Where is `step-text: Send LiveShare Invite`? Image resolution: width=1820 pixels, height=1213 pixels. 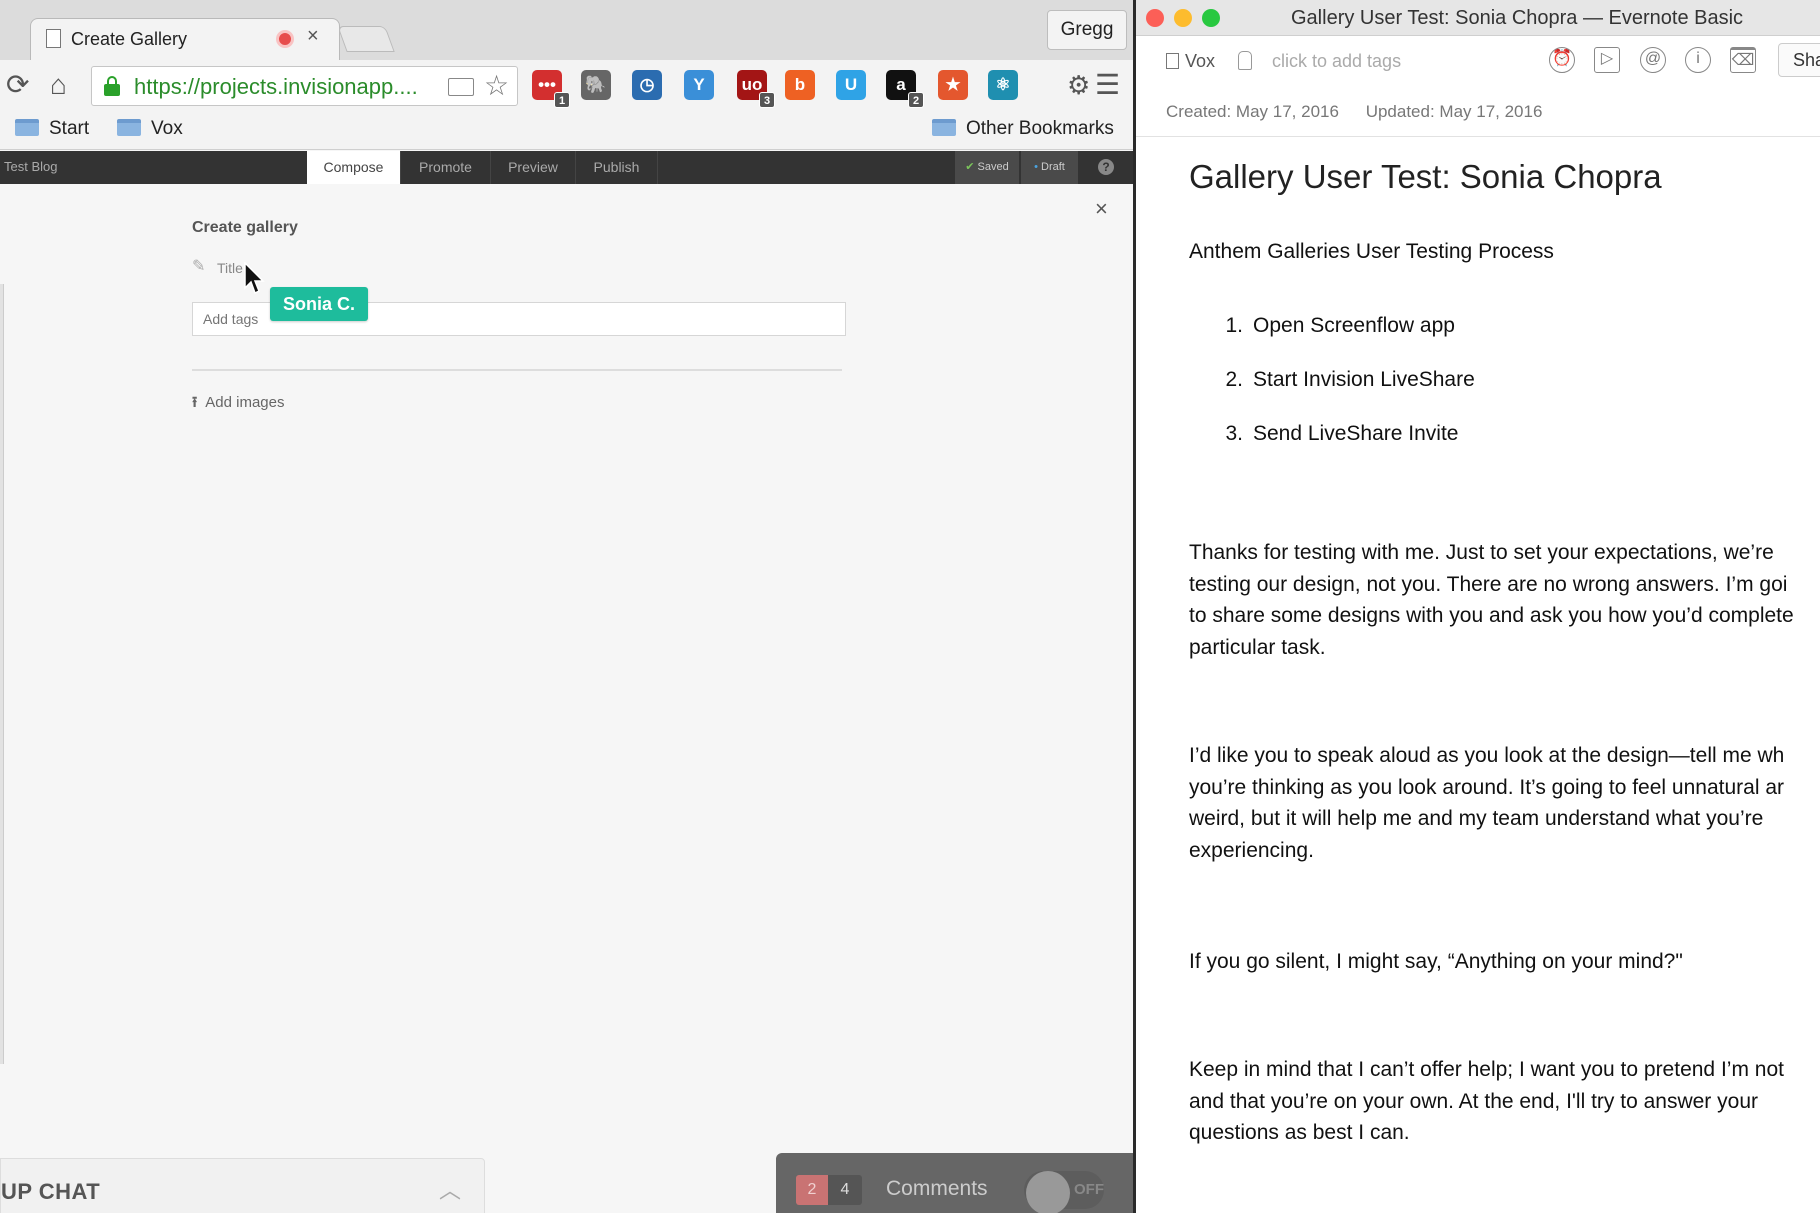 step-text: Send LiveShare Invite is located at coordinates (1356, 433).